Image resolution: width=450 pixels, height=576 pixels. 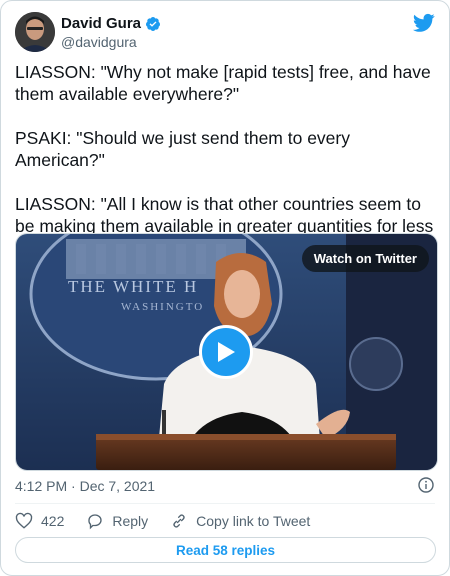 What do you see at coordinates (426, 485) in the screenshot?
I see `info-icon` at bounding box center [426, 485].